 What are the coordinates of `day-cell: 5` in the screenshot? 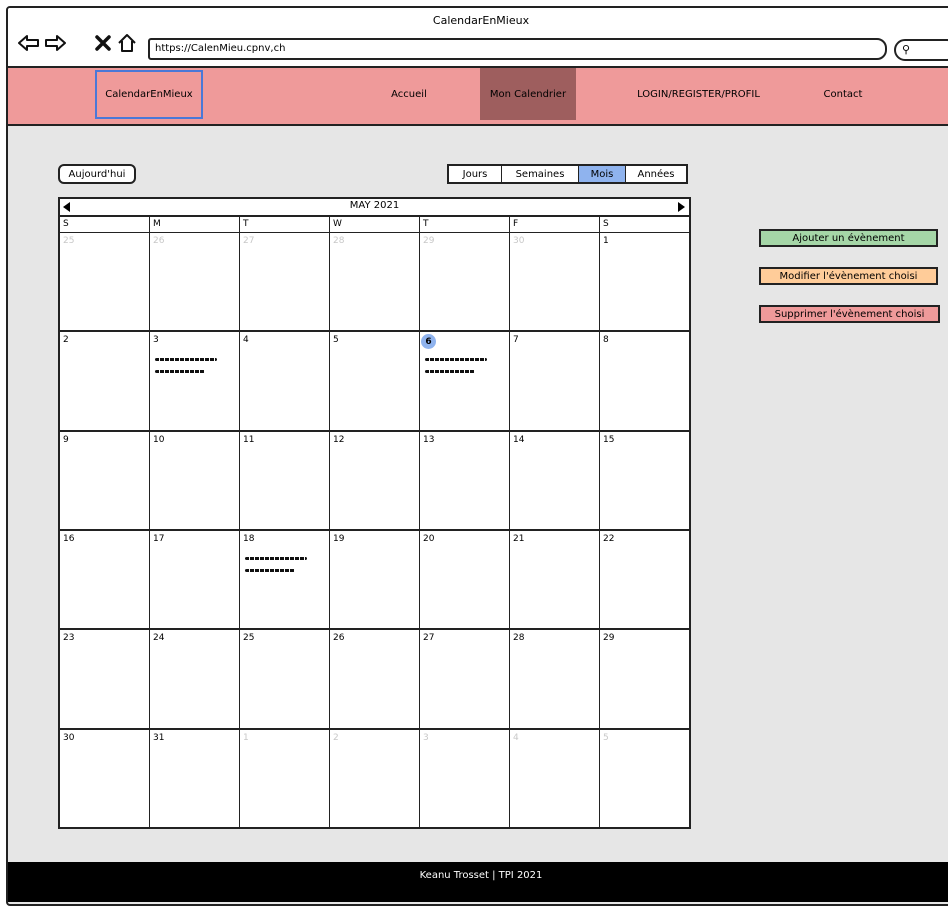 It's located at (375, 381).